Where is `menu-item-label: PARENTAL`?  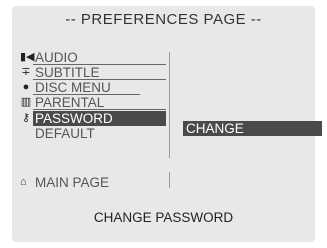 menu-item-label: PARENTAL is located at coordinates (70, 102).